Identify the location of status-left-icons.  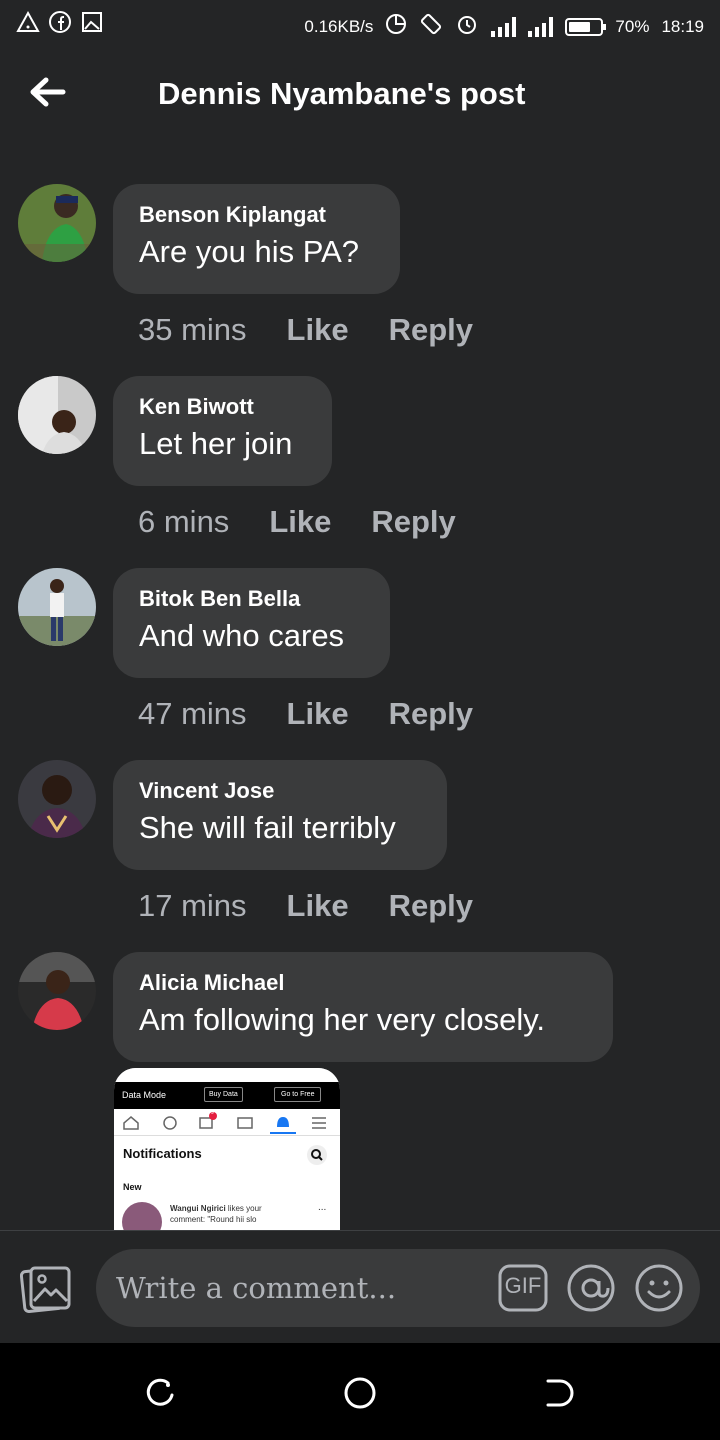
(60, 22).